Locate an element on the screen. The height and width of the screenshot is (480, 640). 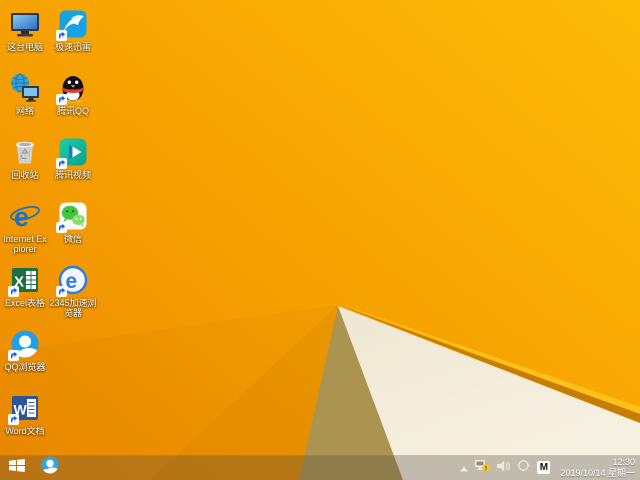
desktop-icon-network: 网络 is located at coordinates (25, 94).